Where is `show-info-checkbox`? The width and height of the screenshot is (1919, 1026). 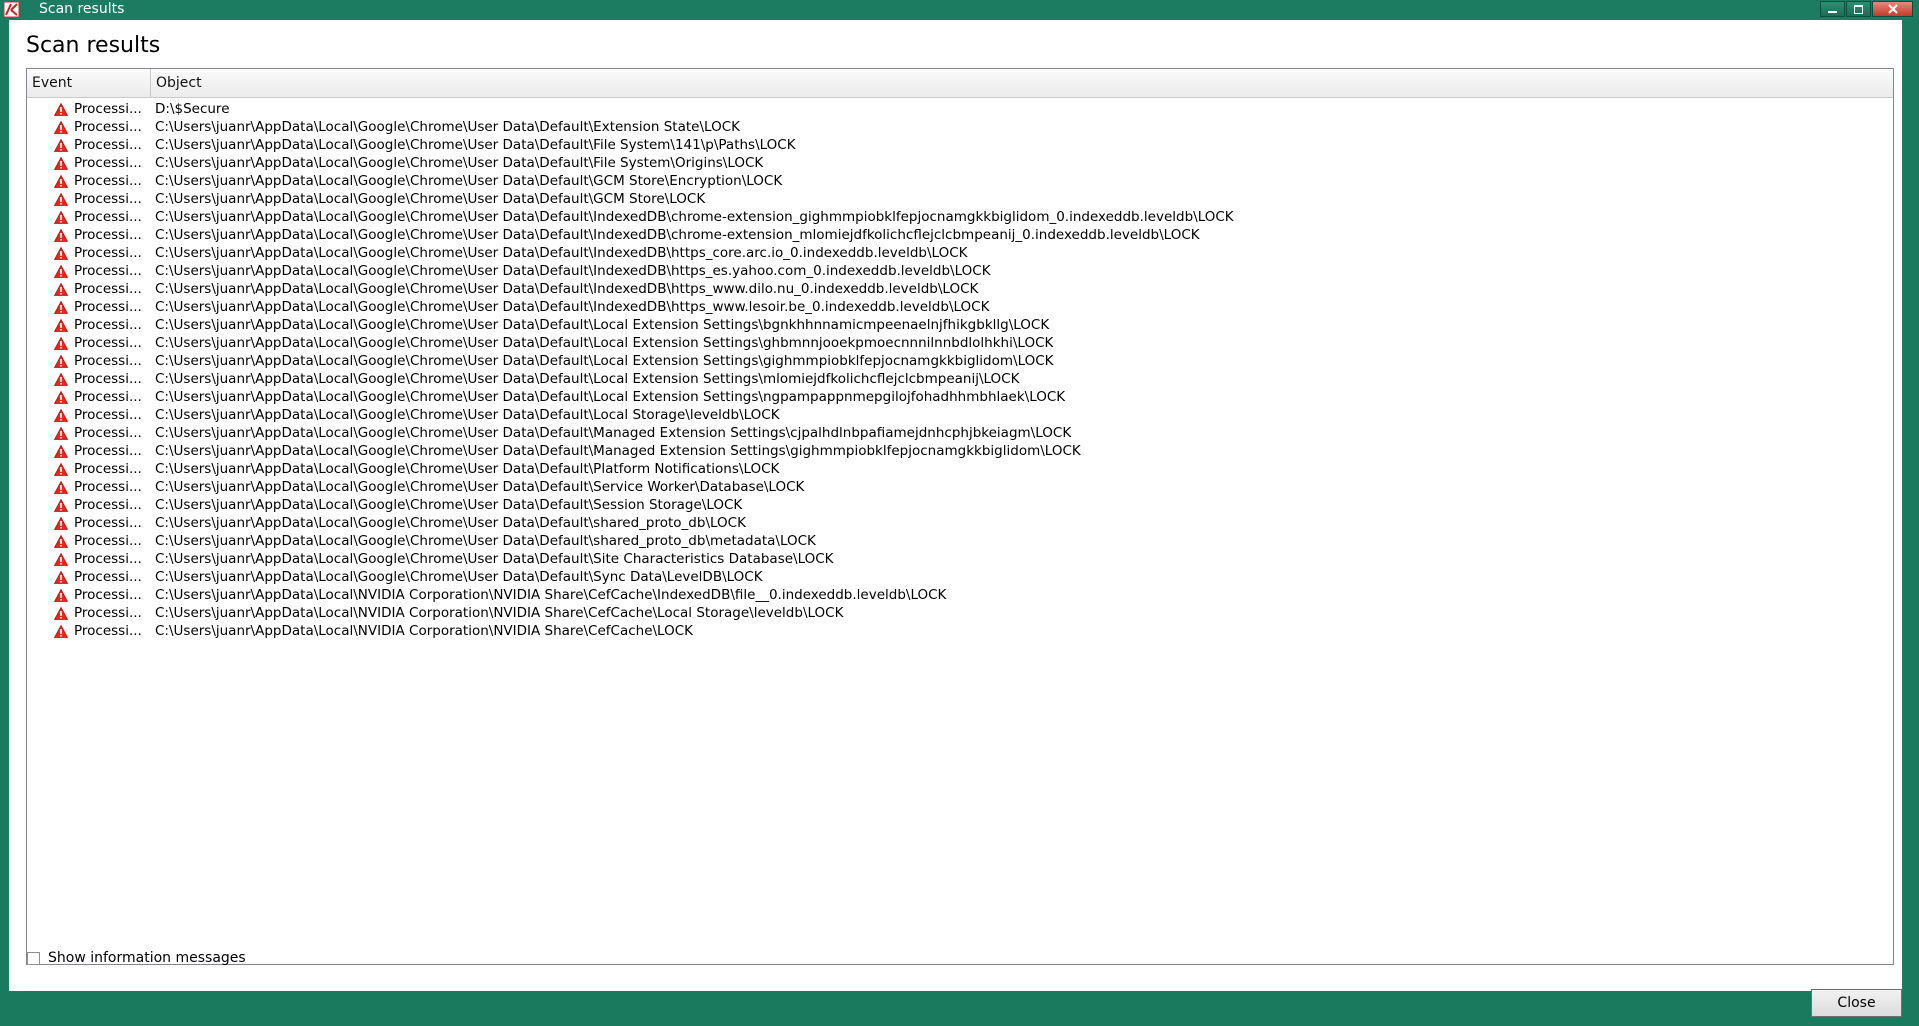 show-info-checkbox is located at coordinates (33, 958).